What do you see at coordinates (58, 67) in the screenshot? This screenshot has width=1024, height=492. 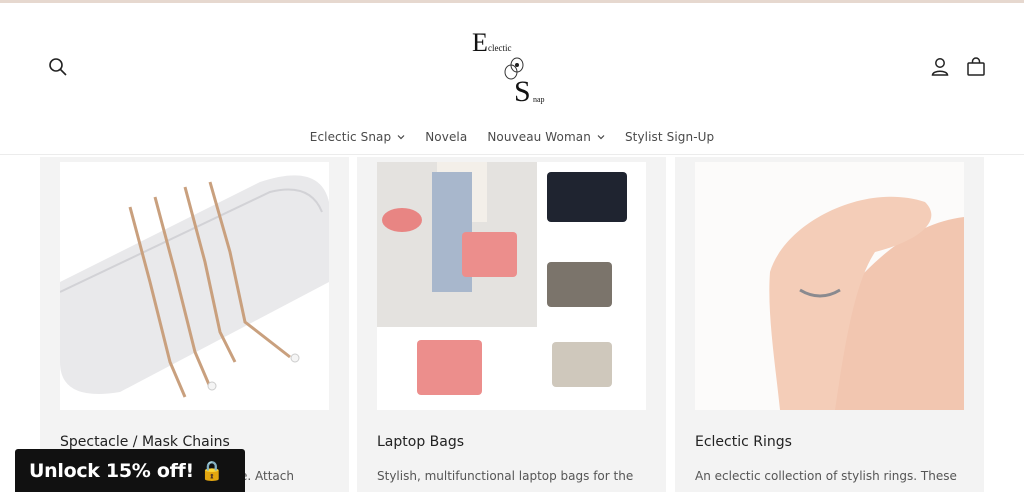 I see `search-icon` at bounding box center [58, 67].